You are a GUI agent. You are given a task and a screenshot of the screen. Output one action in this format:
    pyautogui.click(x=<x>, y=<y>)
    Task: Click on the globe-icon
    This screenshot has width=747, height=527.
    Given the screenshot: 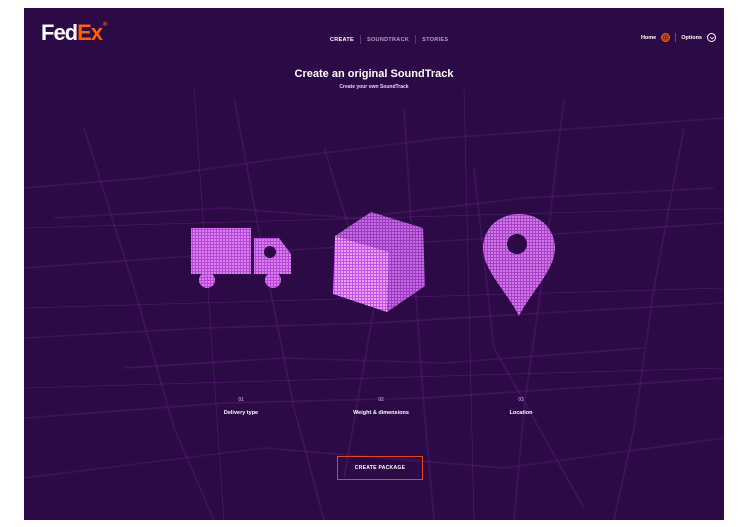 What is the action you would take?
    pyautogui.click(x=666, y=37)
    